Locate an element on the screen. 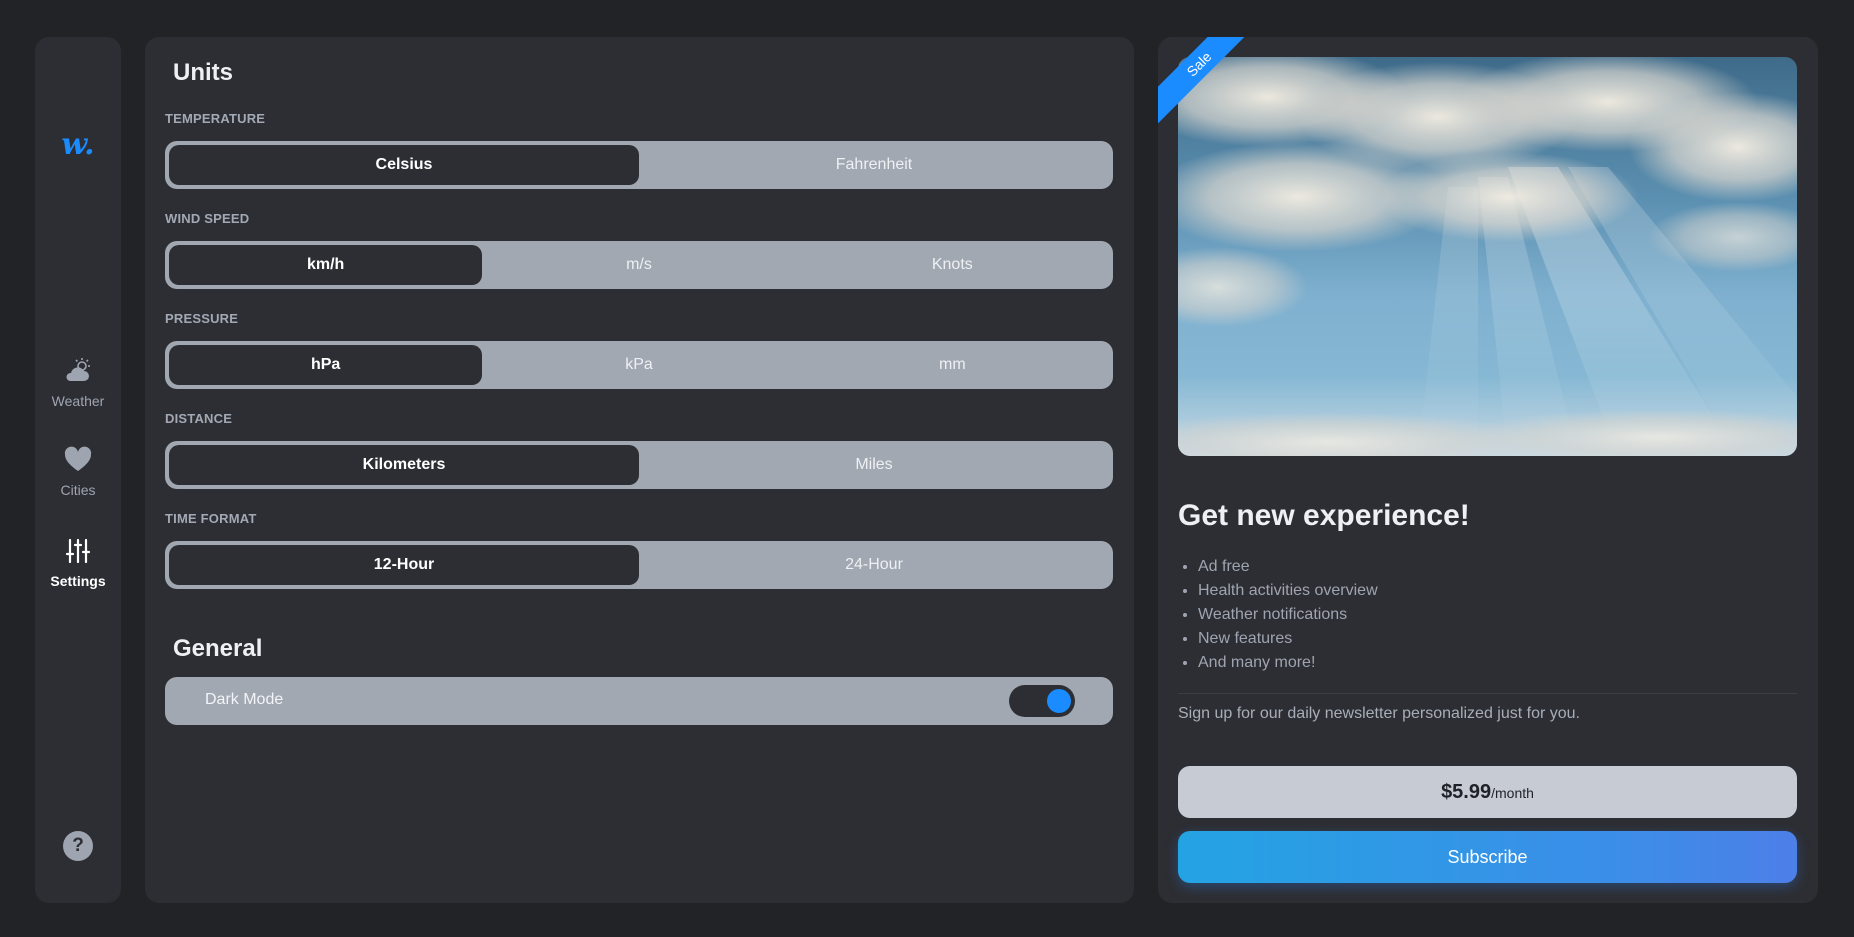 The image size is (1854, 937). feature-item: New features is located at coordinates (1288, 639).